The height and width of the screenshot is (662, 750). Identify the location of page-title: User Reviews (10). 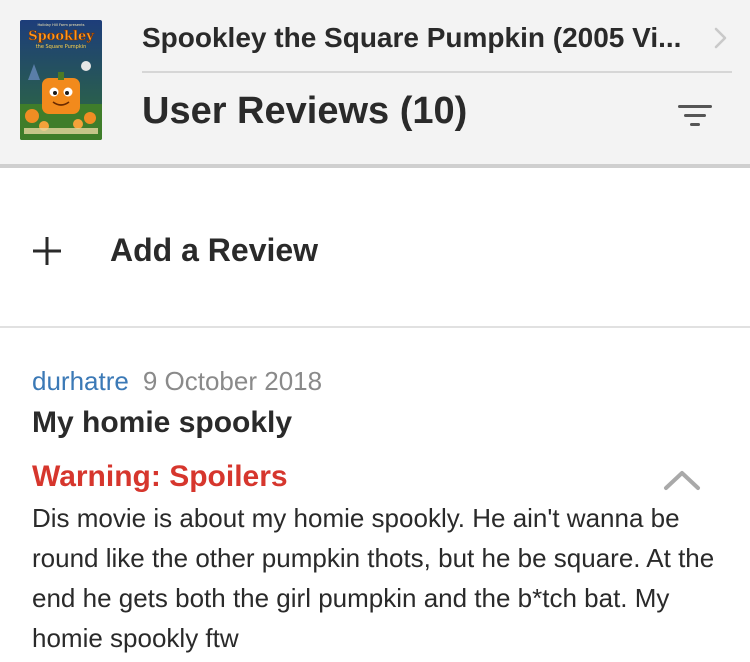
(305, 111).